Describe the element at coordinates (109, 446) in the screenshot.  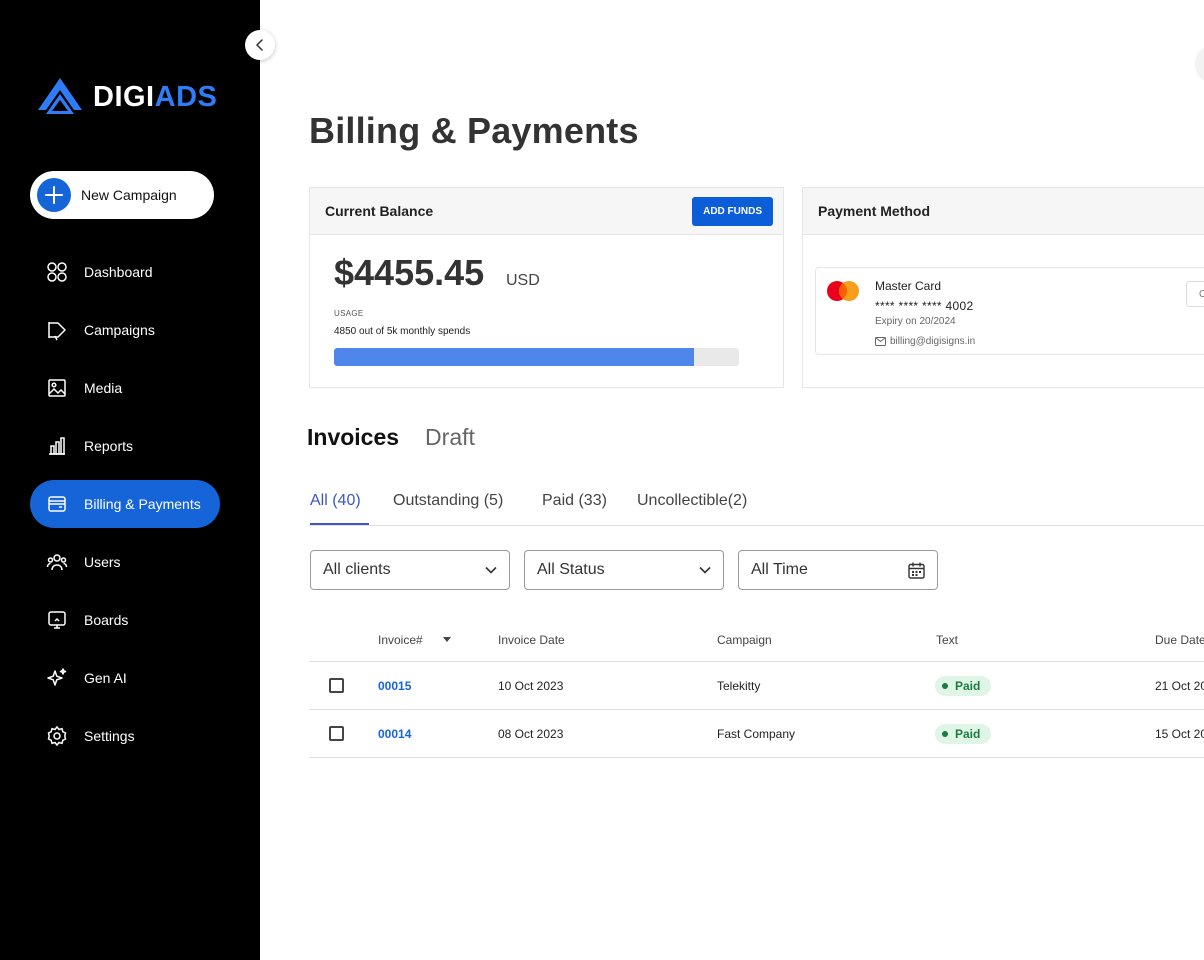
I see `sidebar-item-label: Reports` at that location.